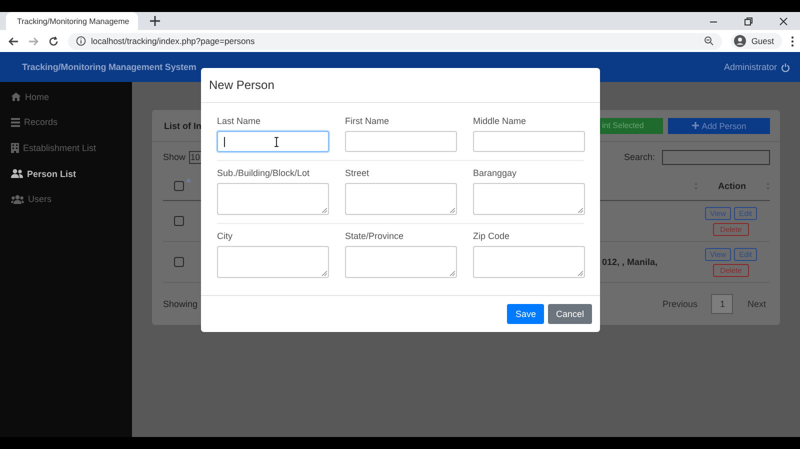  What do you see at coordinates (785, 67) in the screenshot?
I see `power-icon` at bounding box center [785, 67].